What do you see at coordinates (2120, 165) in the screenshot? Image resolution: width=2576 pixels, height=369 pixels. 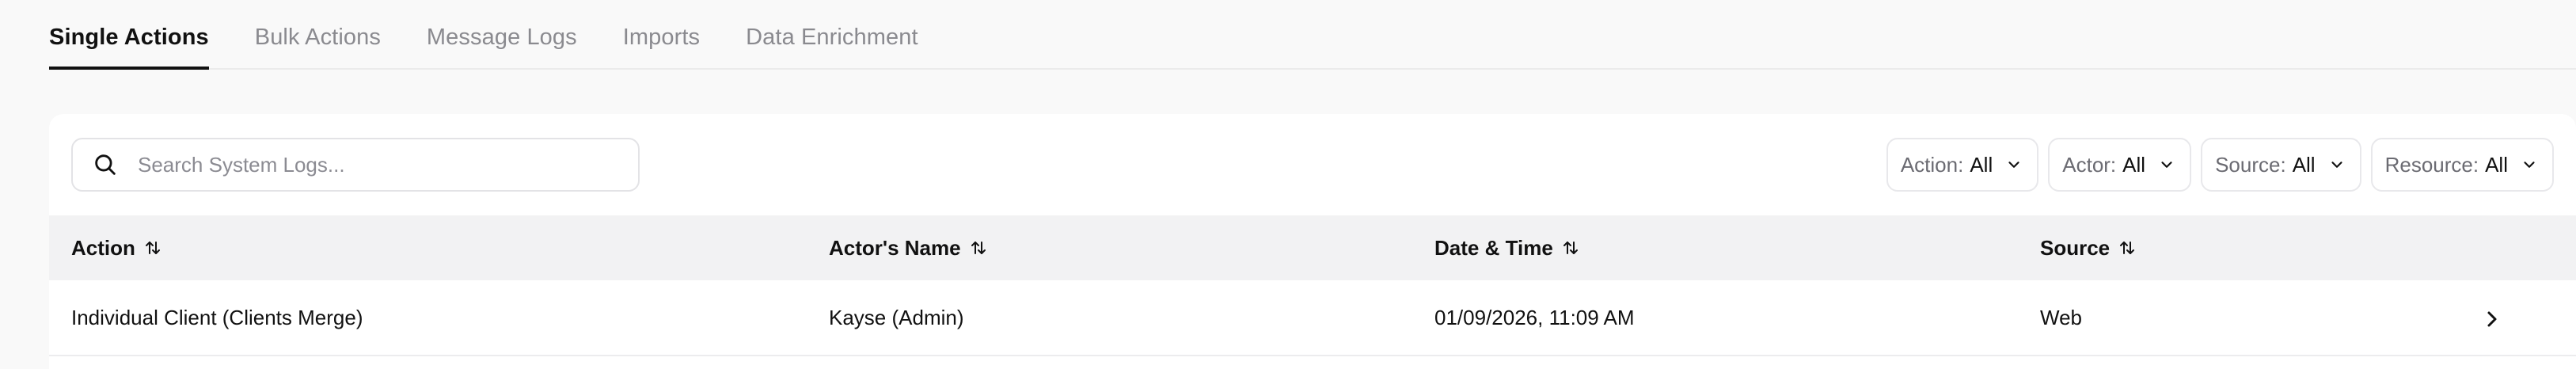 I see `actor-filter-dropdown: Actor: All` at bounding box center [2120, 165].